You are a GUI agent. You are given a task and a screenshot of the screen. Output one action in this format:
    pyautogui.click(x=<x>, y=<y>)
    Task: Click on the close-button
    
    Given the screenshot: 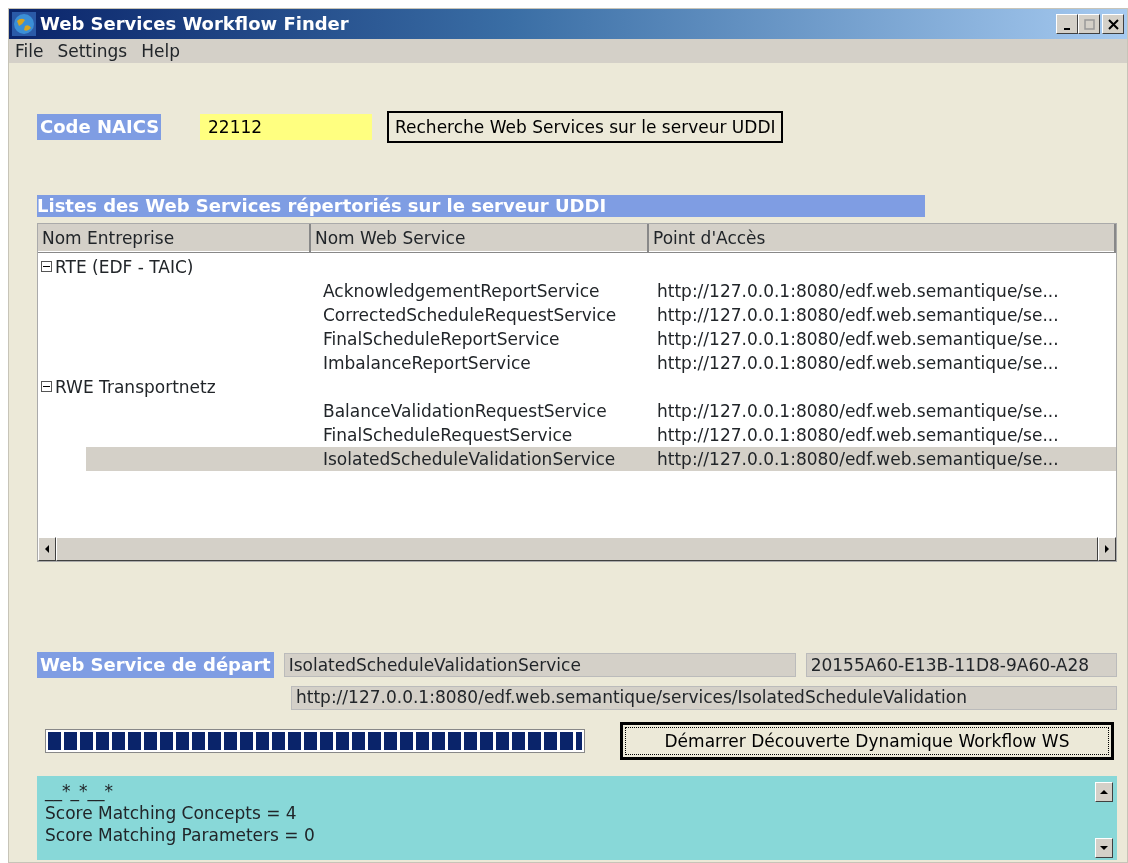 What is the action you would take?
    pyautogui.click(x=1113, y=24)
    